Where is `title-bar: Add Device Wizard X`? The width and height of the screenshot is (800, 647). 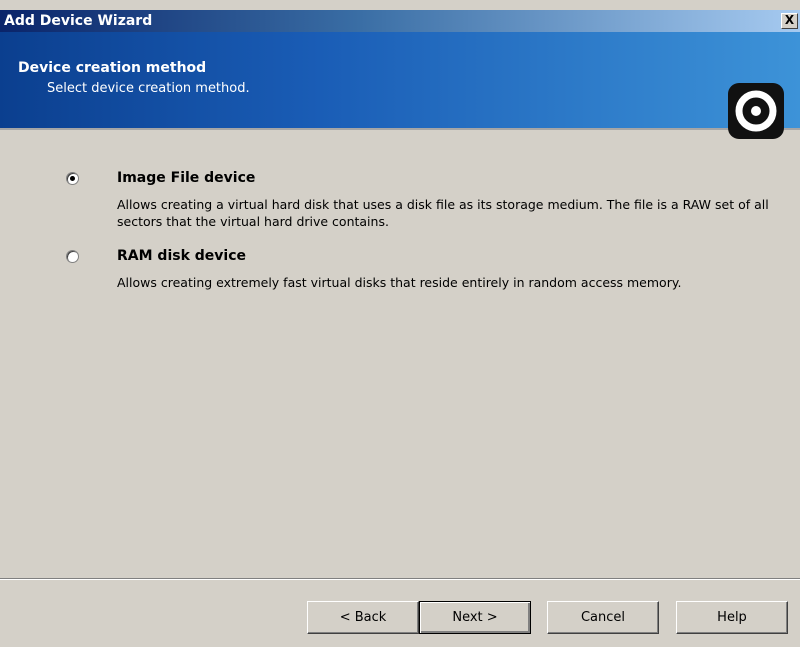 title-bar: Add Device Wizard X is located at coordinates (400, 21).